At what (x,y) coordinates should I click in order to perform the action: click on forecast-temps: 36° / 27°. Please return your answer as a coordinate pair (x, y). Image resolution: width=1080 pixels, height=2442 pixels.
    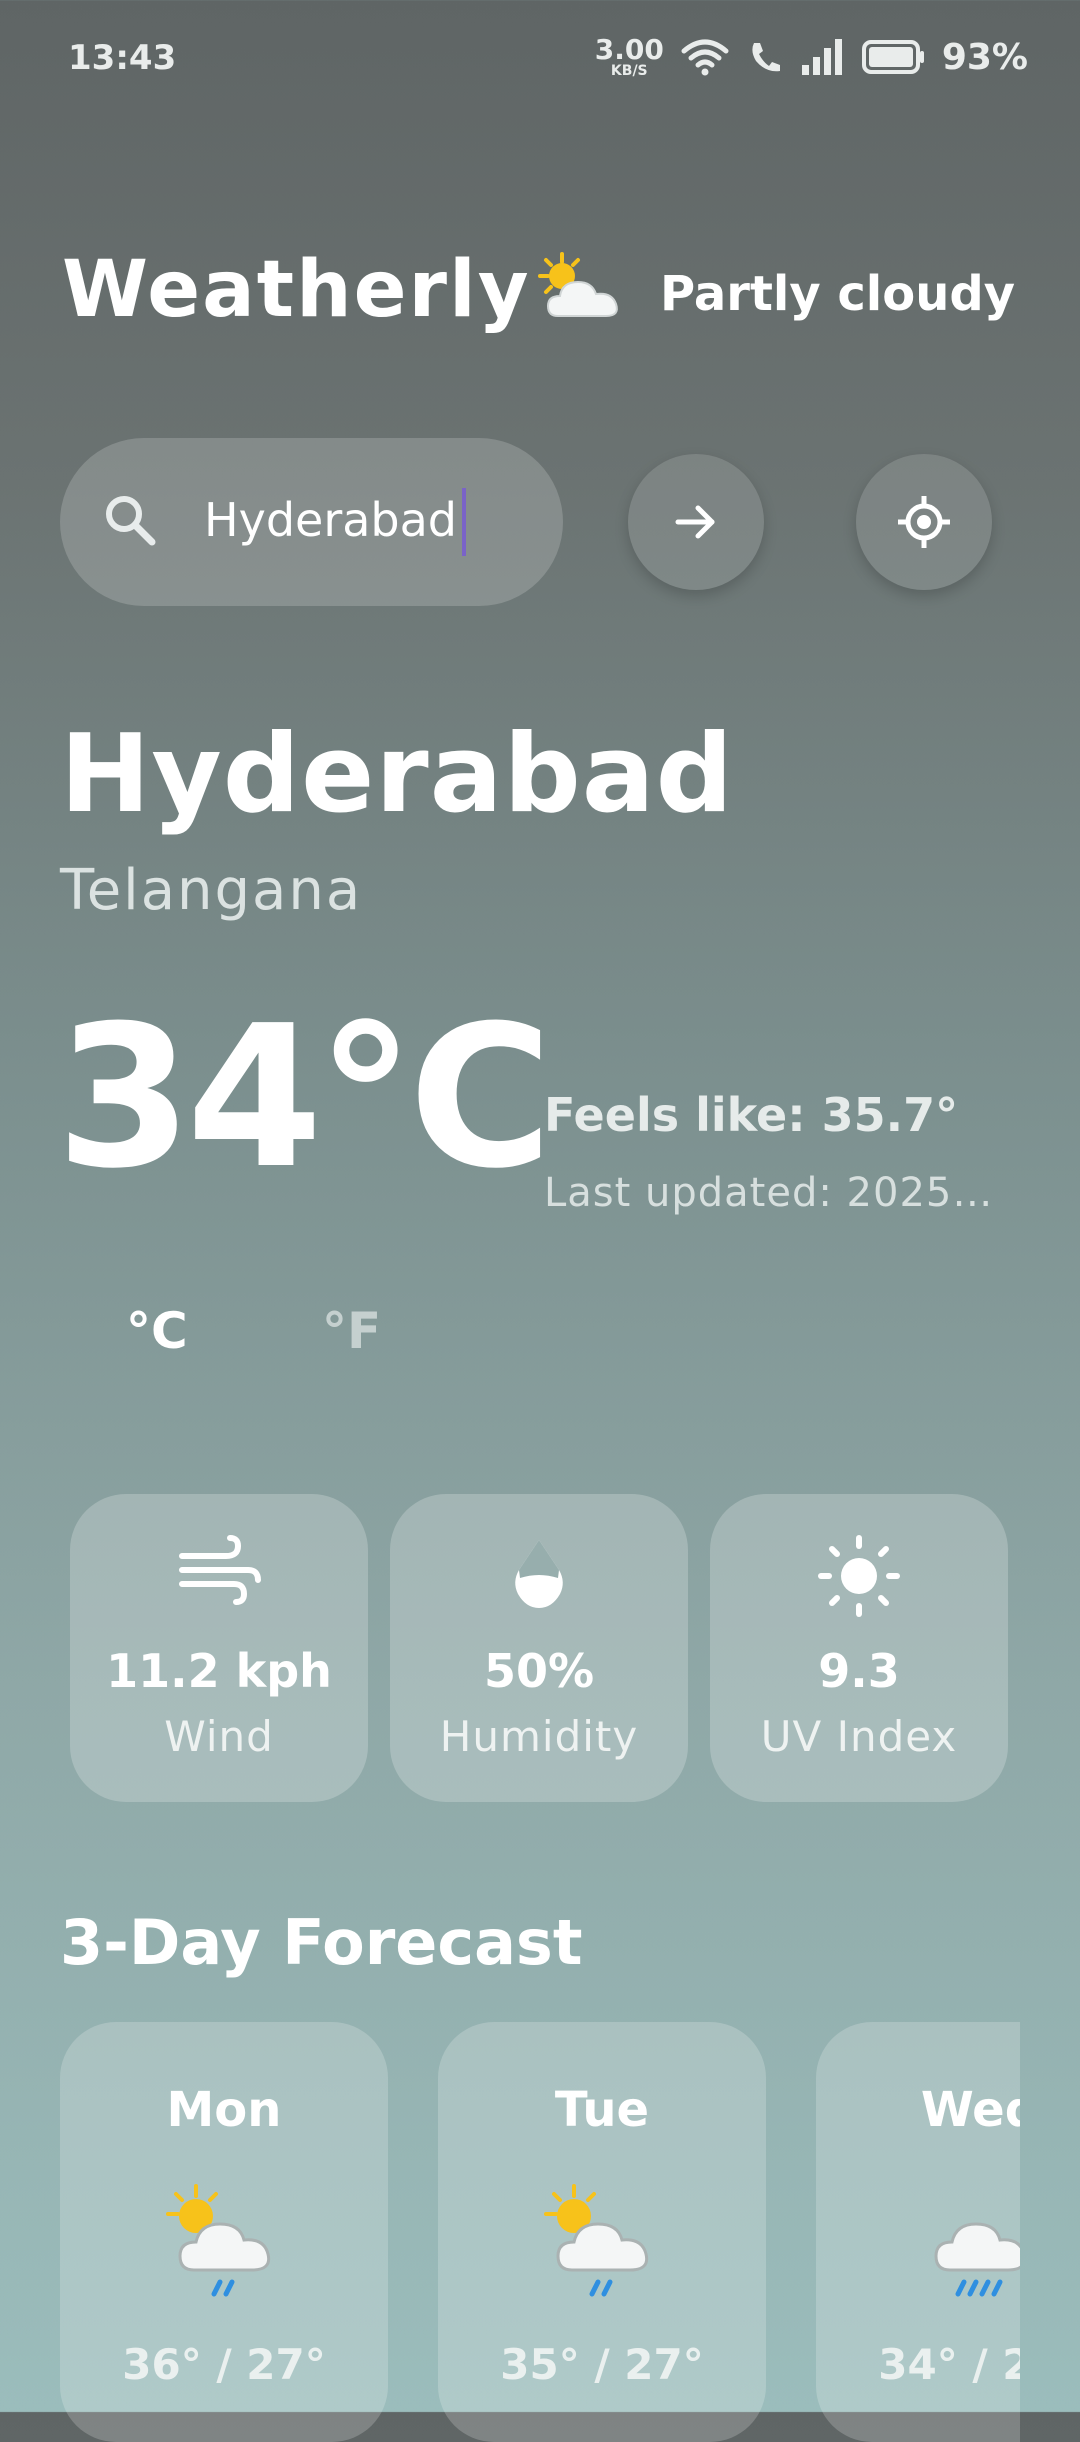
    Looking at the image, I should click on (224, 2364).